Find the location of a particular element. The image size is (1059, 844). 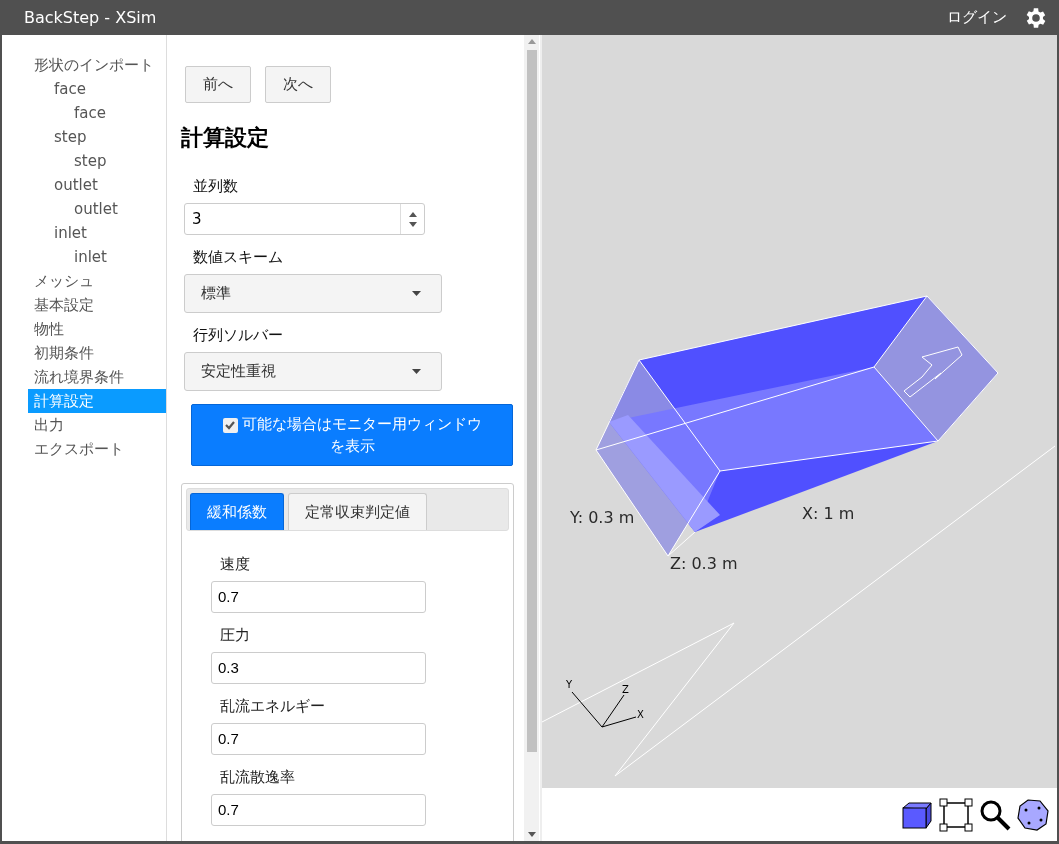

tree-item: 流れ境界条件 is located at coordinates (97, 377).